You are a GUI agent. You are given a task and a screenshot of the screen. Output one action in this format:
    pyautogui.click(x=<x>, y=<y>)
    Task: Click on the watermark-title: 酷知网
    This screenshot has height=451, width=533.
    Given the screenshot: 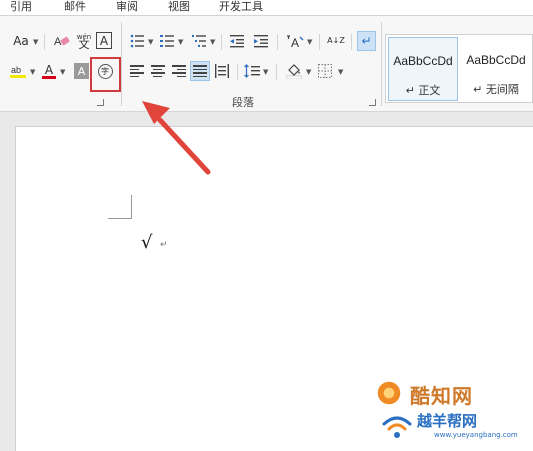 What is the action you would take?
    pyautogui.click(x=441, y=396)
    